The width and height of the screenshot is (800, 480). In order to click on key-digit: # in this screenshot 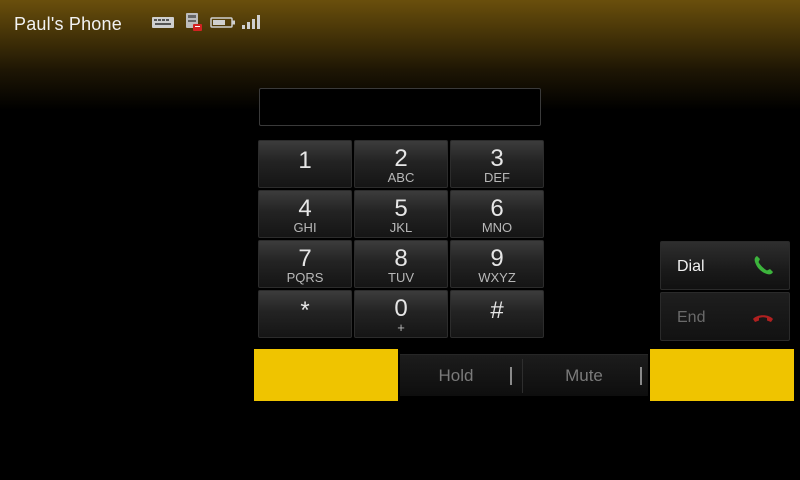, I will do `click(497, 310)`.